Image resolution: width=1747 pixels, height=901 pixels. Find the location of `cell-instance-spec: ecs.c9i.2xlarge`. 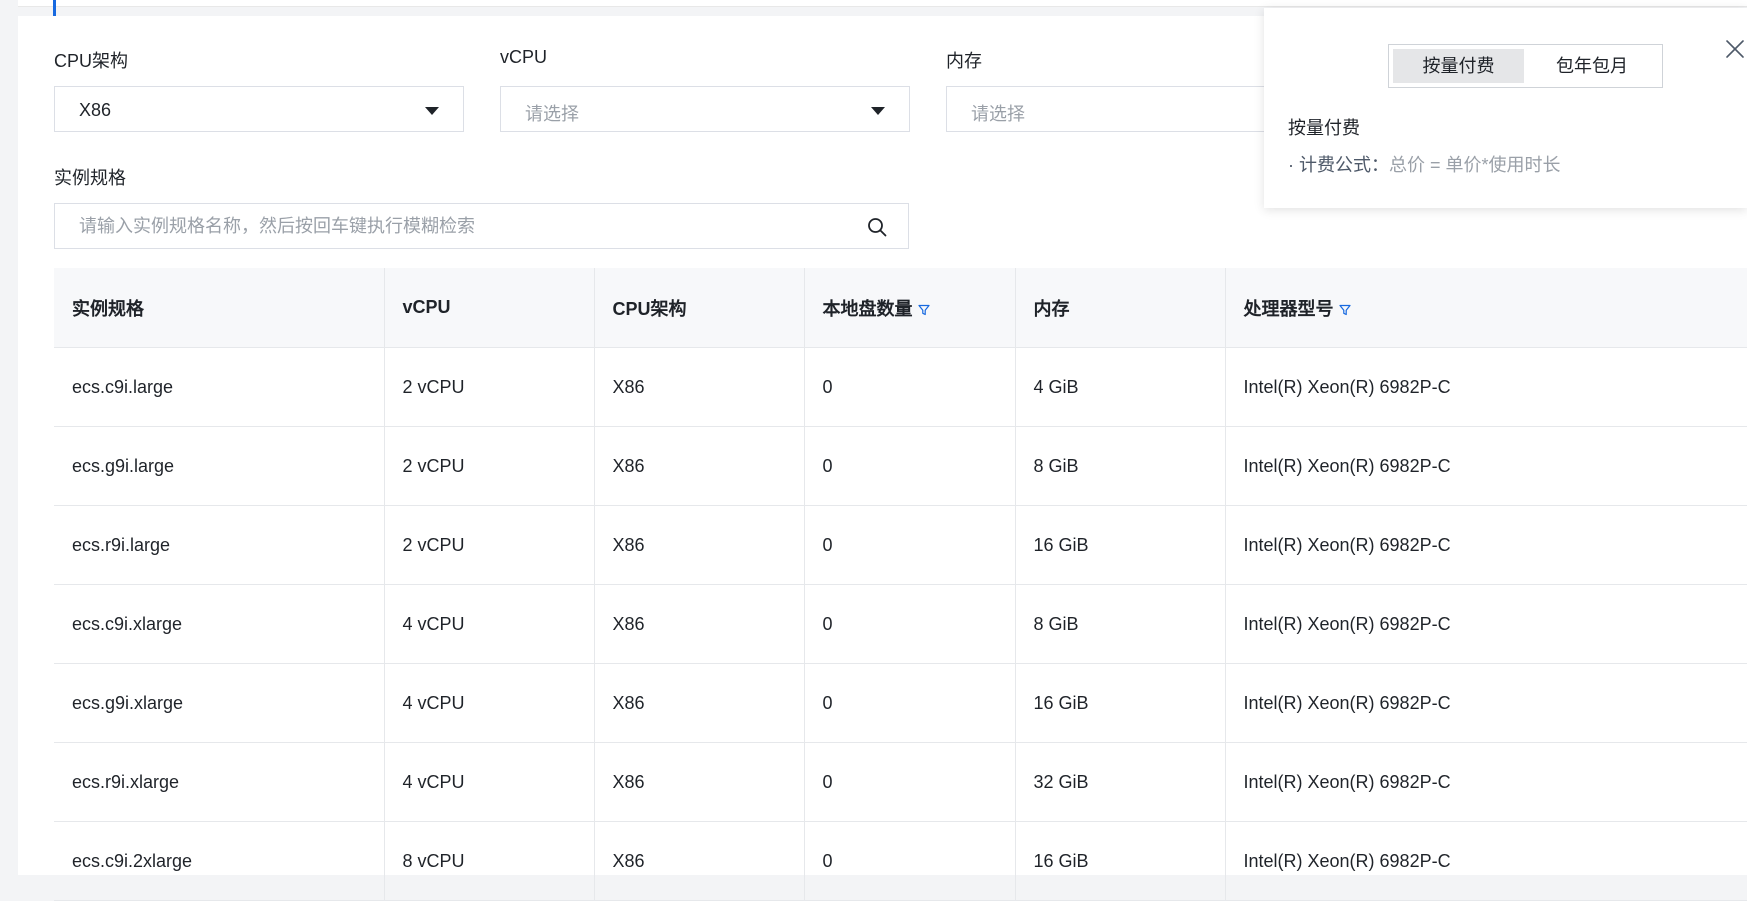

cell-instance-spec: ecs.c9i.2xlarge is located at coordinates (219, 861).